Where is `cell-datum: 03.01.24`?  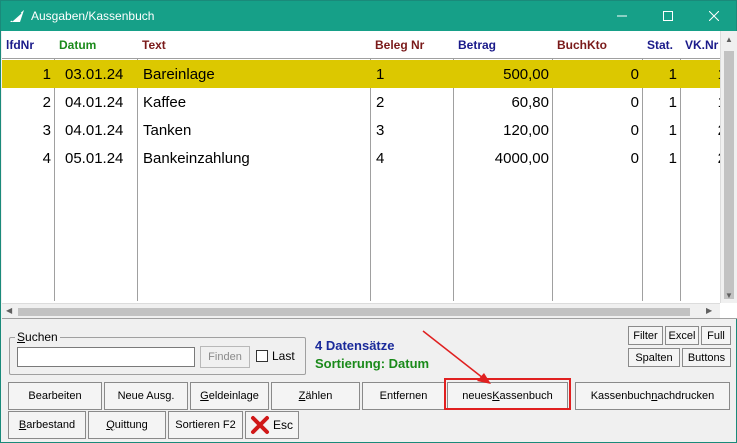
cell-datum: 03.01.24 is located at coordinates (94, 74).